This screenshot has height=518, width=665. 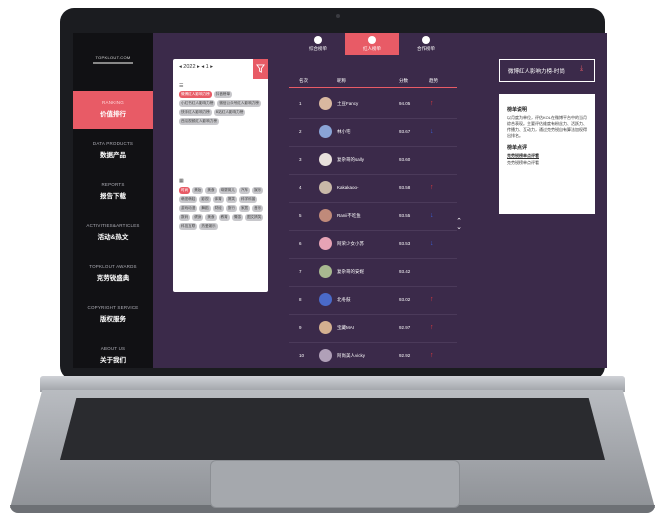 I want to click on row-name: 复杂哥的sally, so click(x=350, y=160).